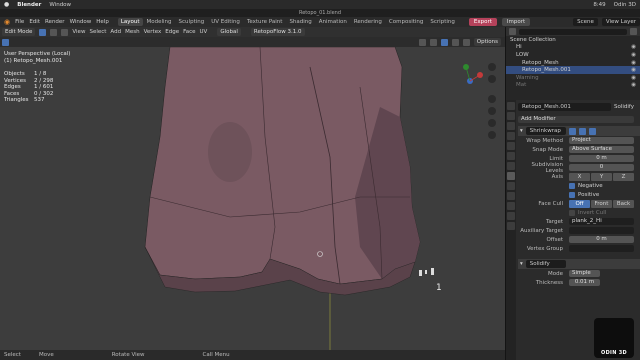 Image resolution: width=640 pixels, height=360 pixels. I want to click on user-name: Odin 3D, so click(625, 5).